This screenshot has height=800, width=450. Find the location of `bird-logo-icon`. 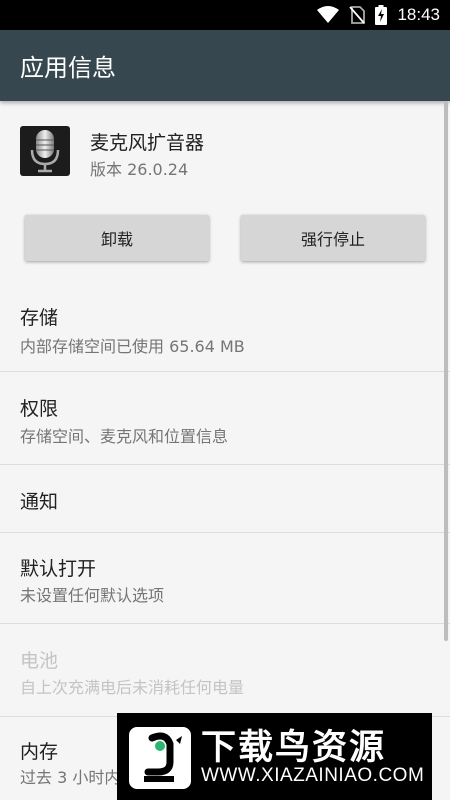

bird-logo-icon is located at coordinates (160, 758).